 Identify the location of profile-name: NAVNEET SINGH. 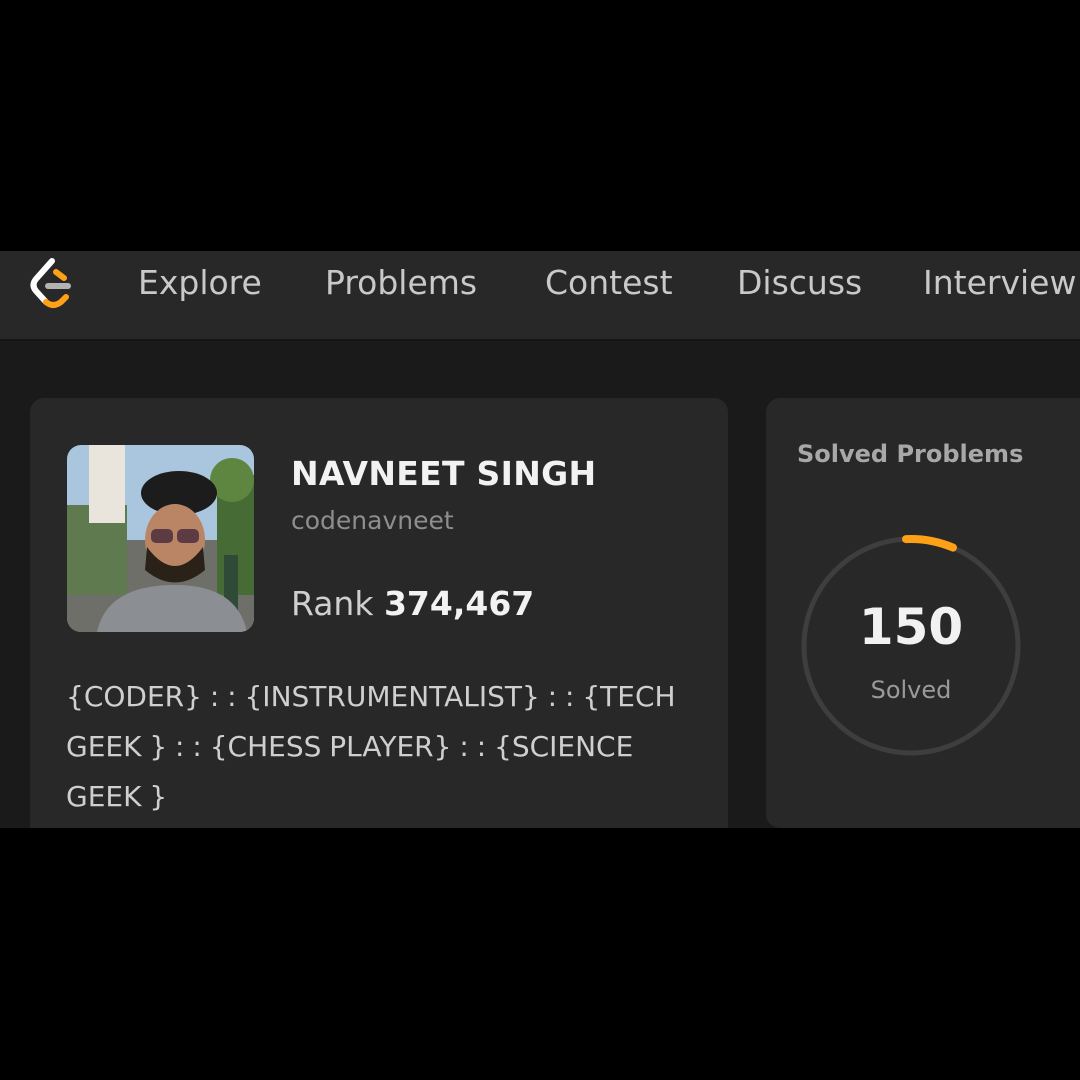
(444, 473).